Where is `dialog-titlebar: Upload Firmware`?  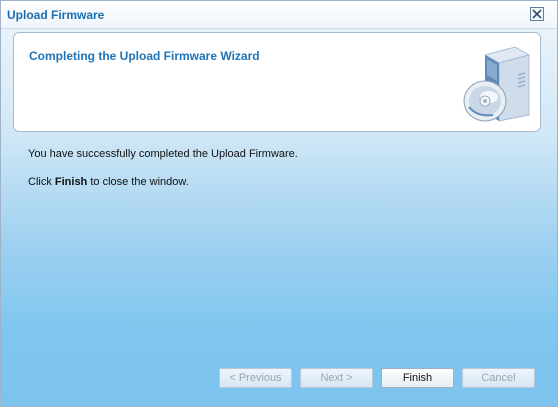
dialog-titlebar: Upload Firmware is located at coordinates (279, 15).